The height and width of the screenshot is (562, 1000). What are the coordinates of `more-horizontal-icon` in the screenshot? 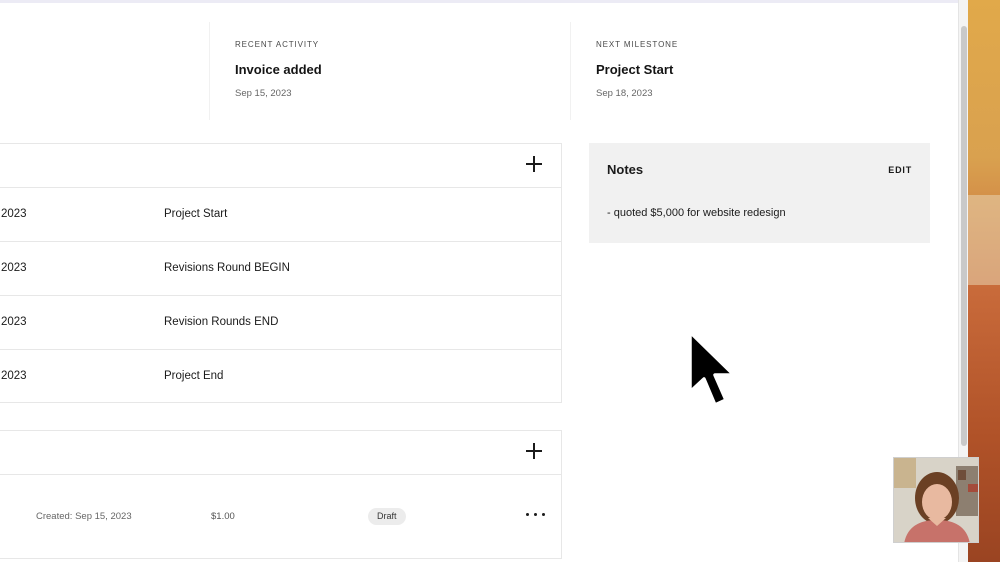 It's located at (536, 515).